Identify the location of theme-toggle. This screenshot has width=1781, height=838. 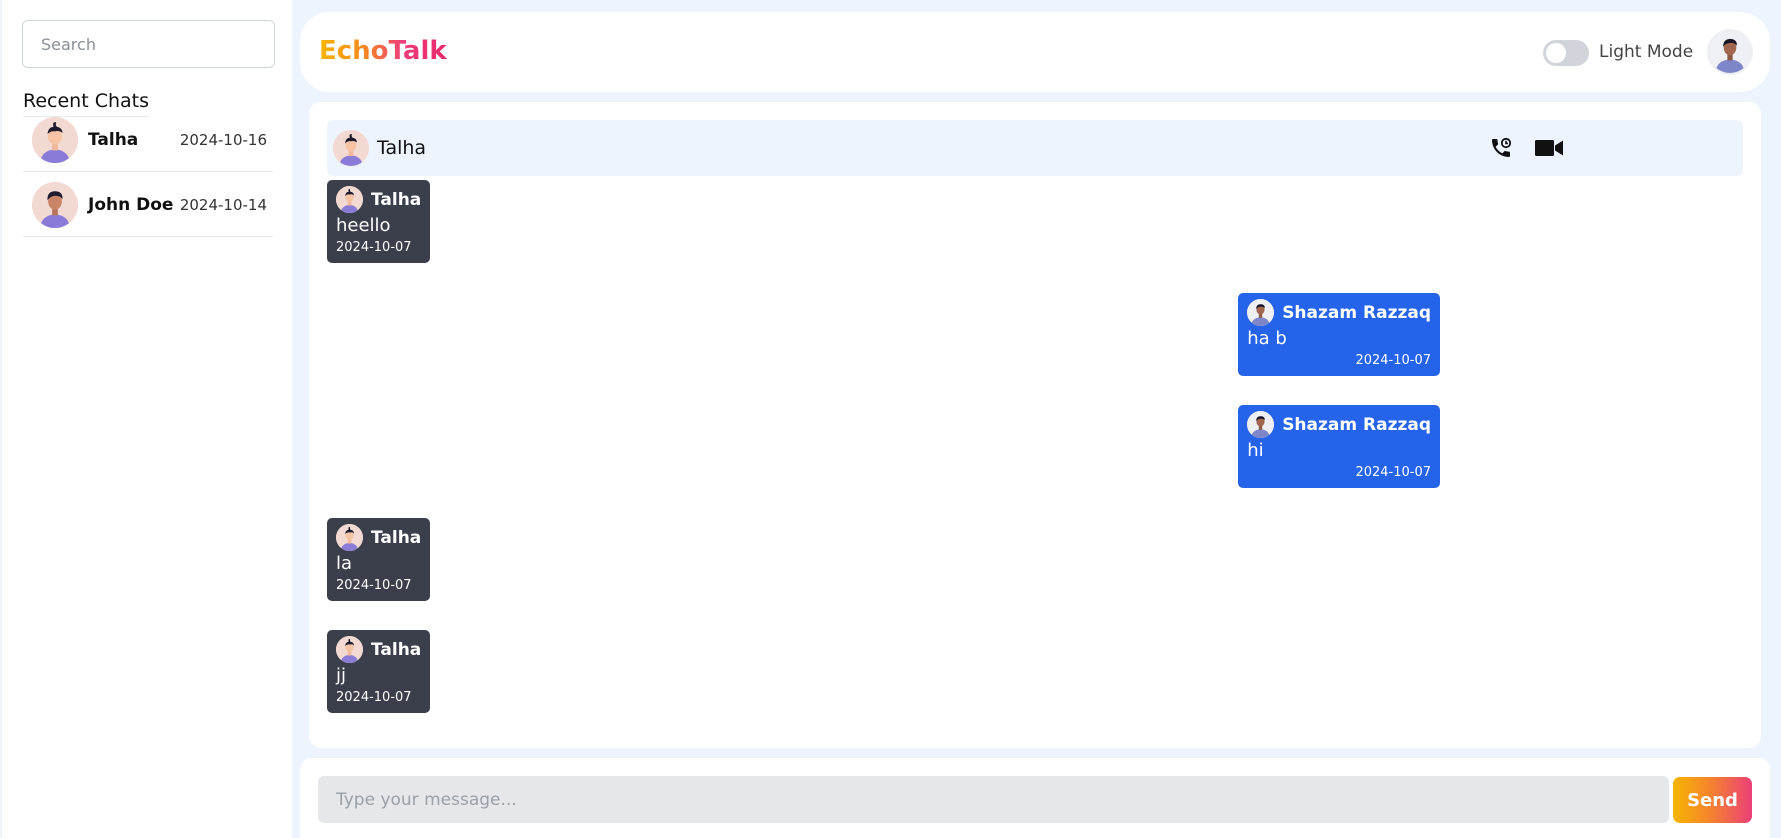
(1566, 53).